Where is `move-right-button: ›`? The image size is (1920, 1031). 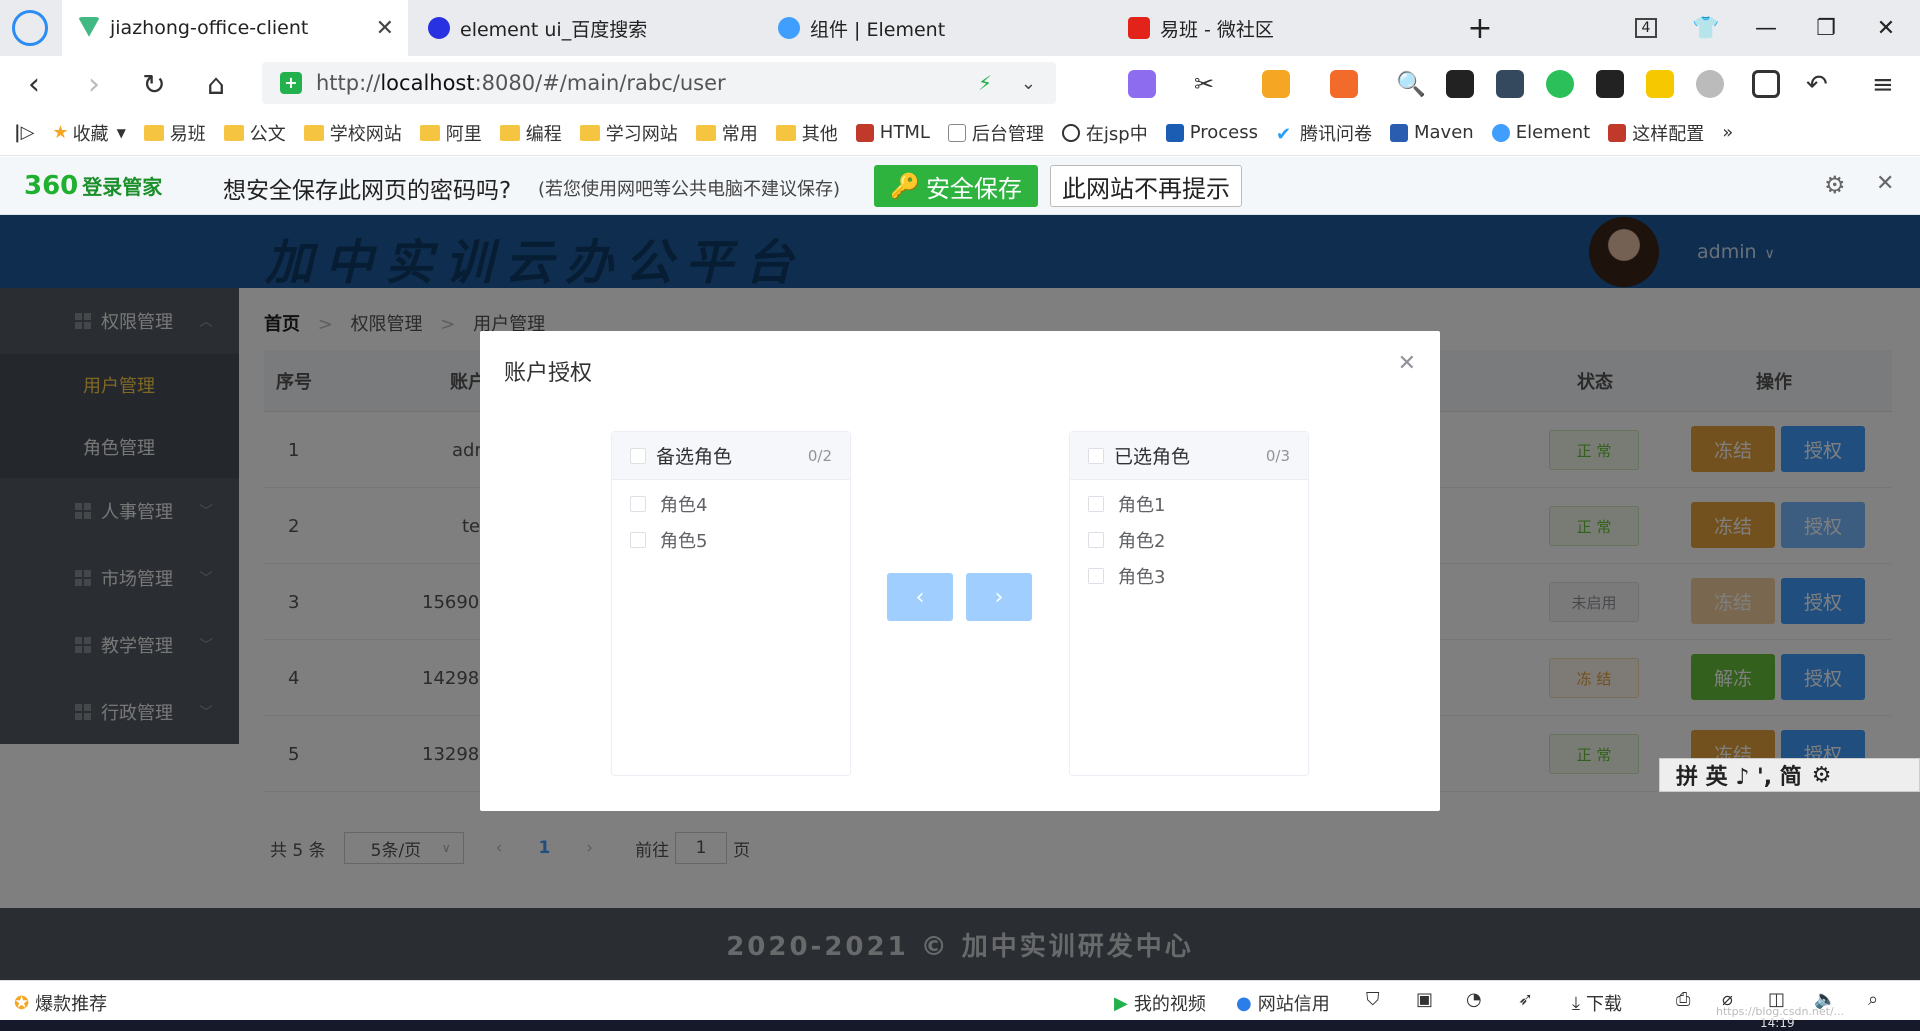
move-right-button: › is located at coordinates (999, 597).